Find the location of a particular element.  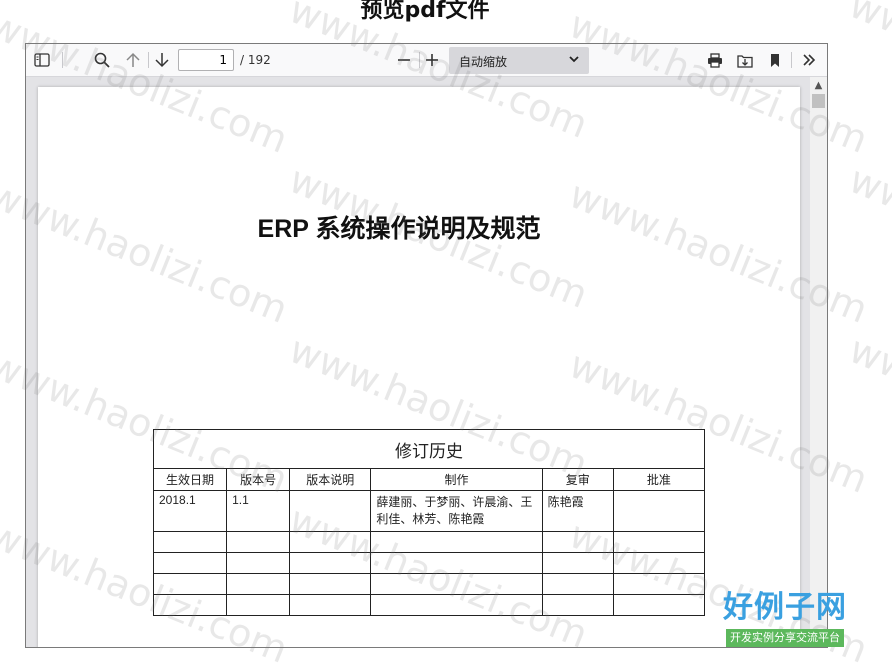

page-heading: 预览pdf文件 is located at coordinates (425, 11).